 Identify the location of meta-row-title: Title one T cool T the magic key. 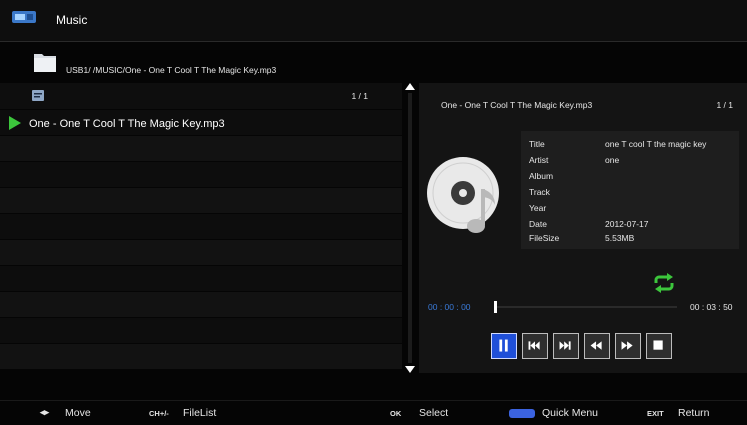
(634, 147).